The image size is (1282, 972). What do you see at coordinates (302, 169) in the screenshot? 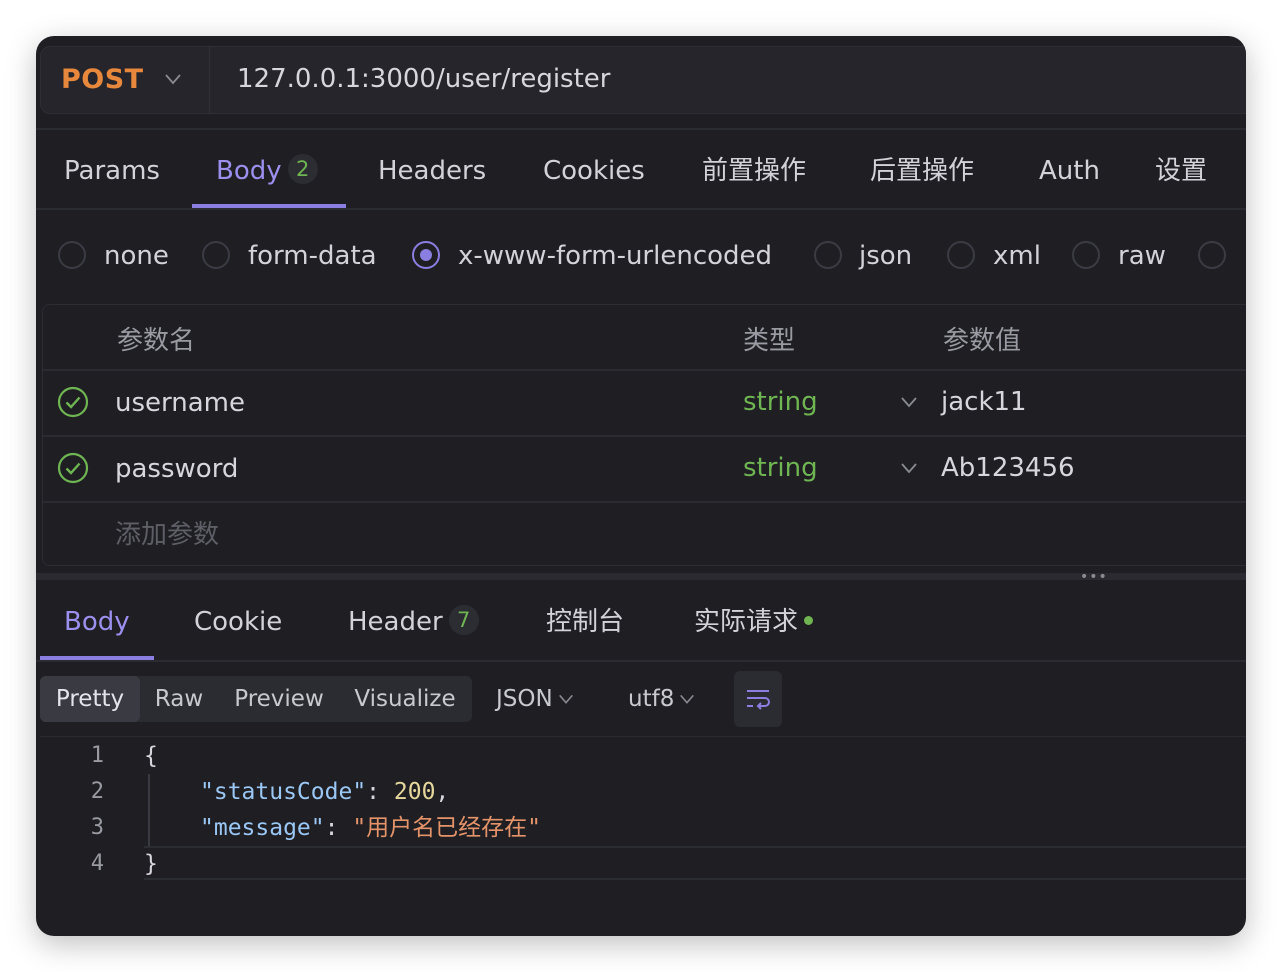
I see `body-count-badge: 2` at bounding box center [302, 169].